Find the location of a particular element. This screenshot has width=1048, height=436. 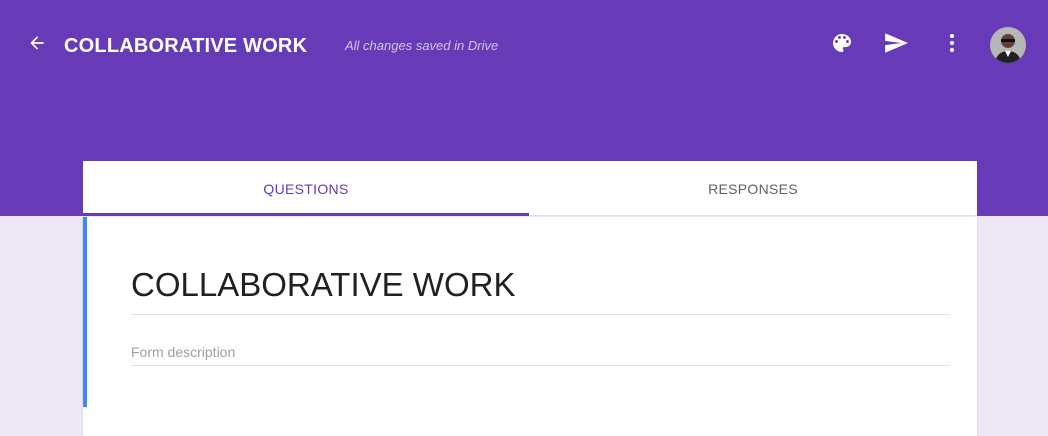

send-icon is located at coordinates (896, 43).